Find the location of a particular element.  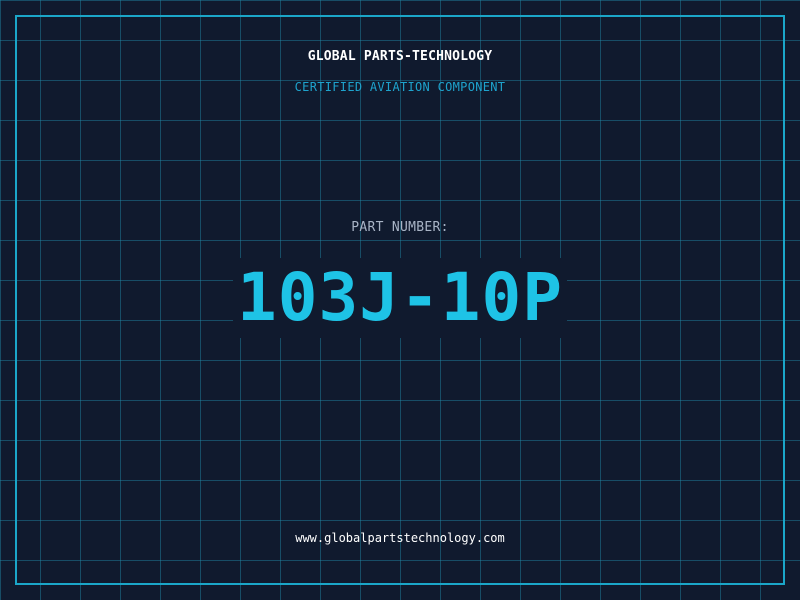

website-text: www.globalpartstechnology.com is located at coordinates (400, 538).